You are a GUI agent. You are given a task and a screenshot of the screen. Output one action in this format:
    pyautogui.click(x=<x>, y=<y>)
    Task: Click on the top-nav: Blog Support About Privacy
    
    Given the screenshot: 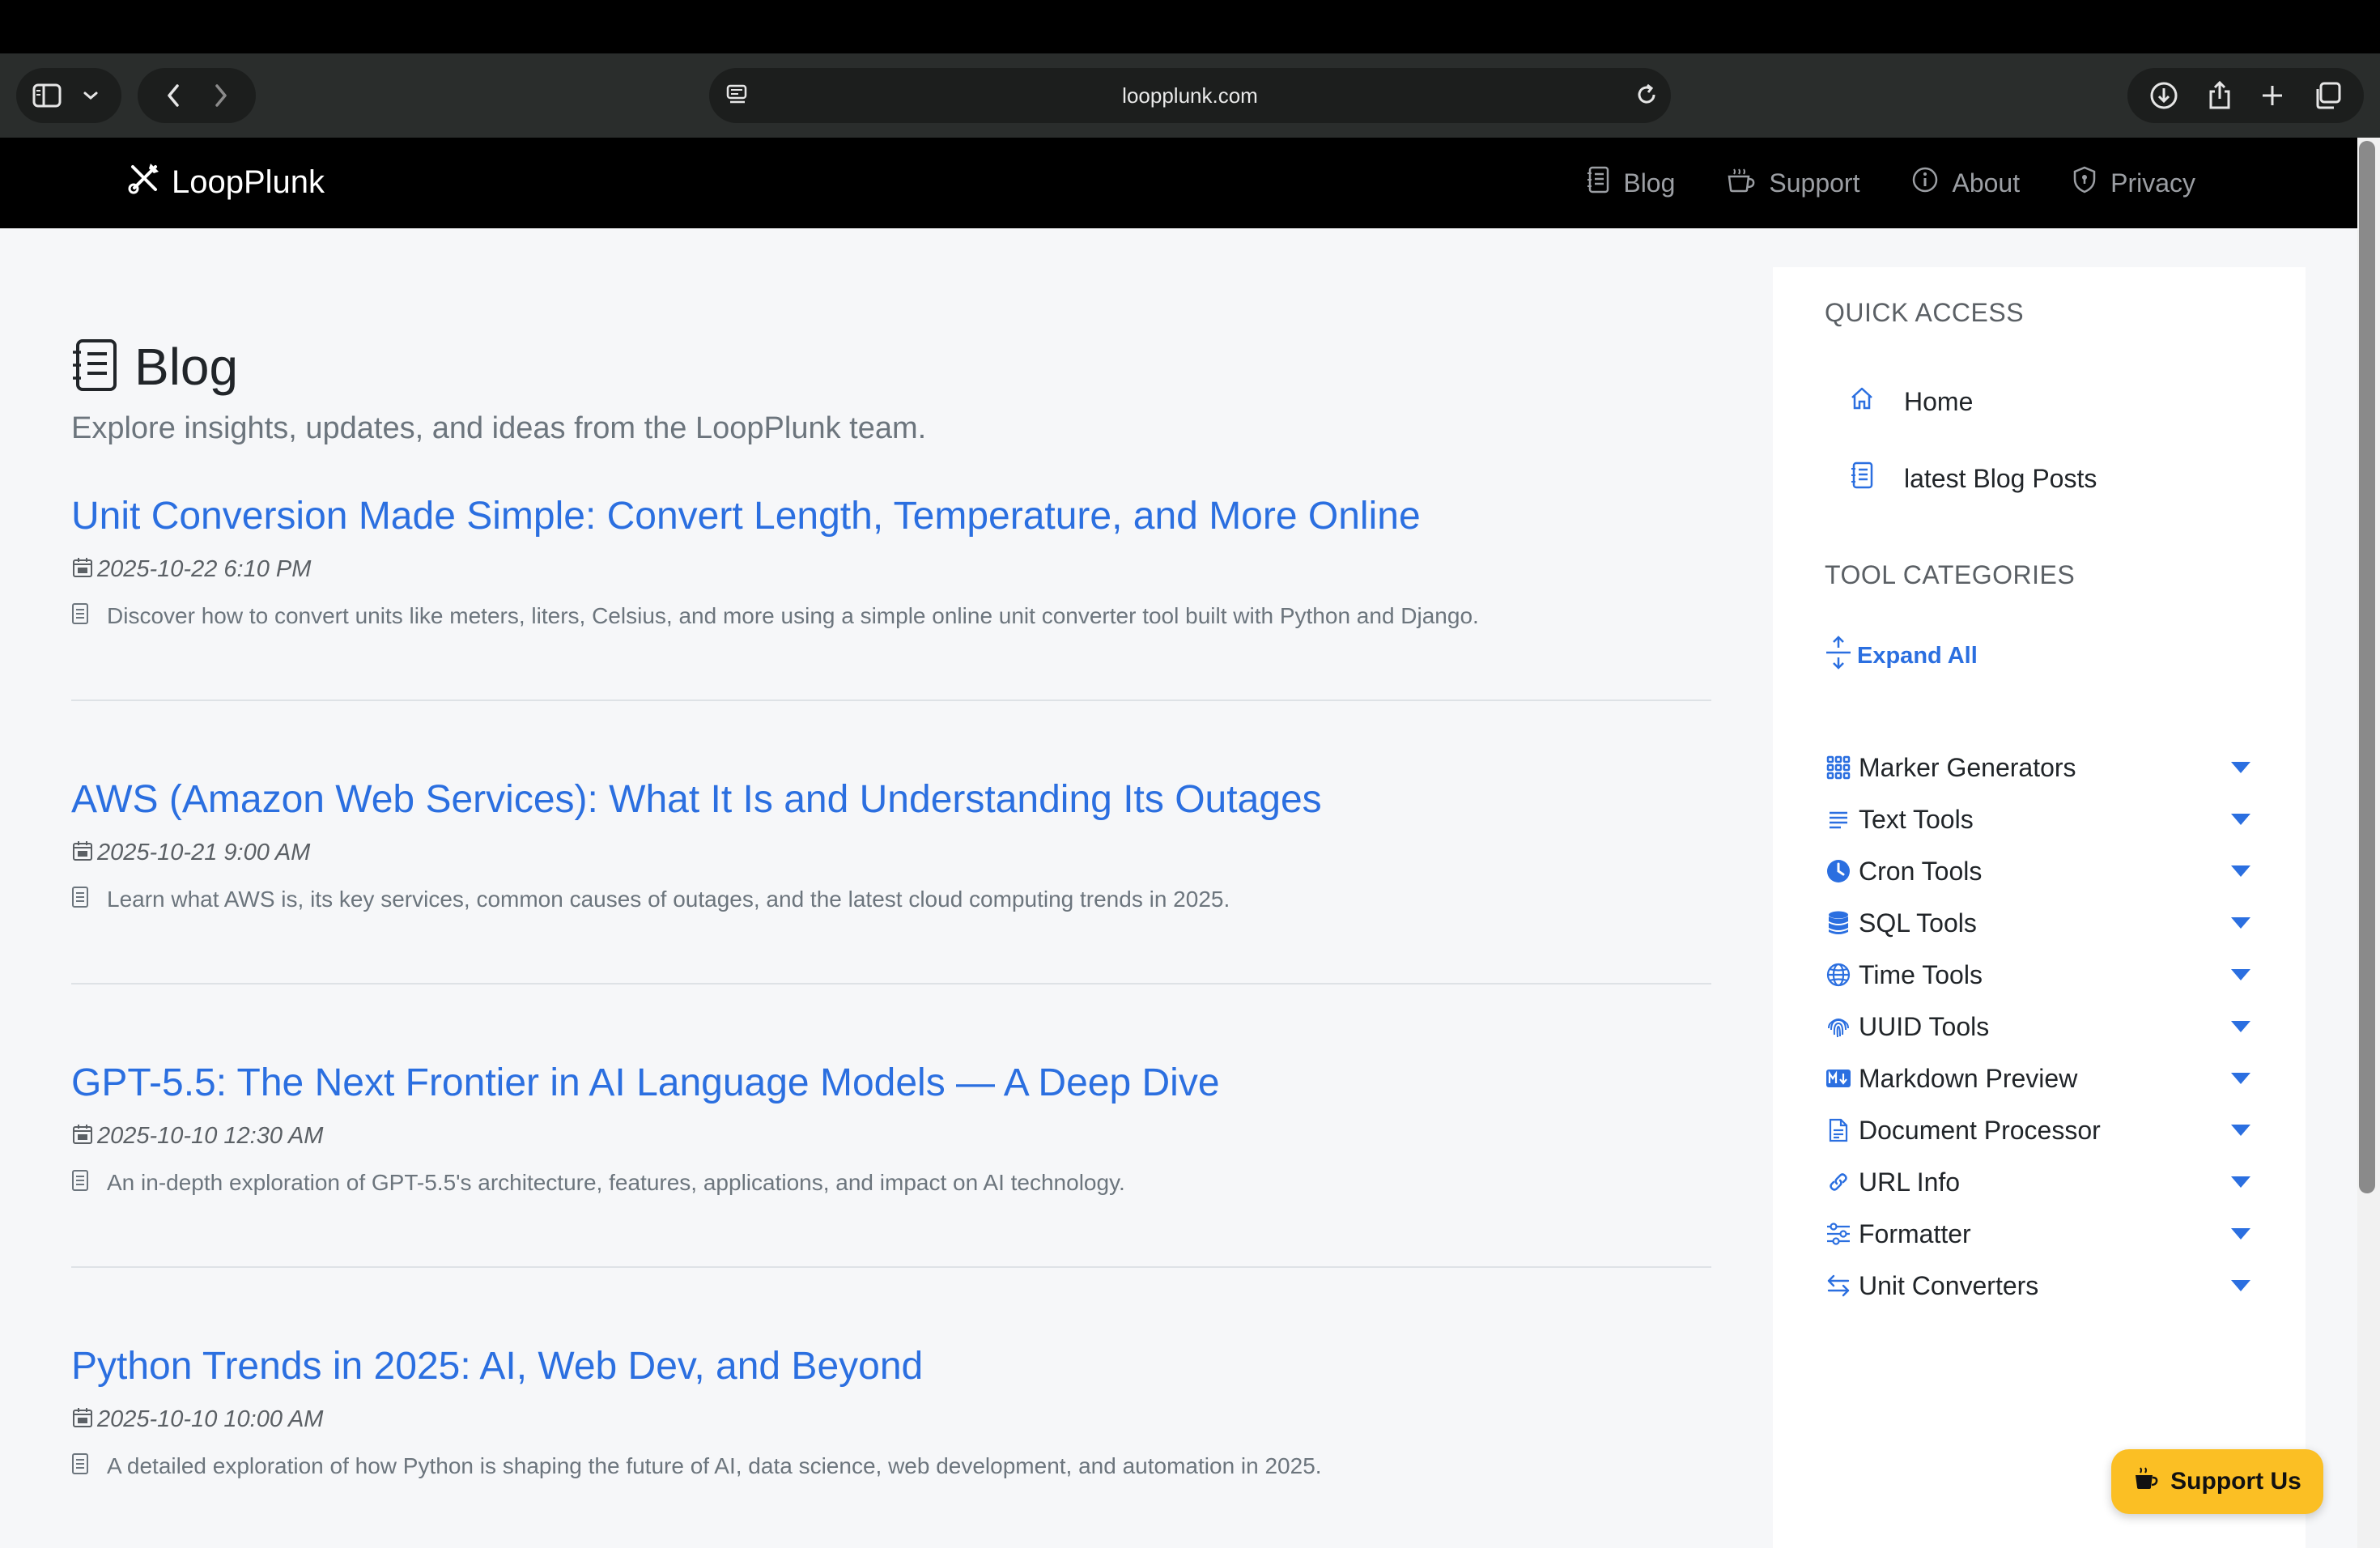 What is the action you would take?
    pyautogui.click(x=1891, y=183)
    